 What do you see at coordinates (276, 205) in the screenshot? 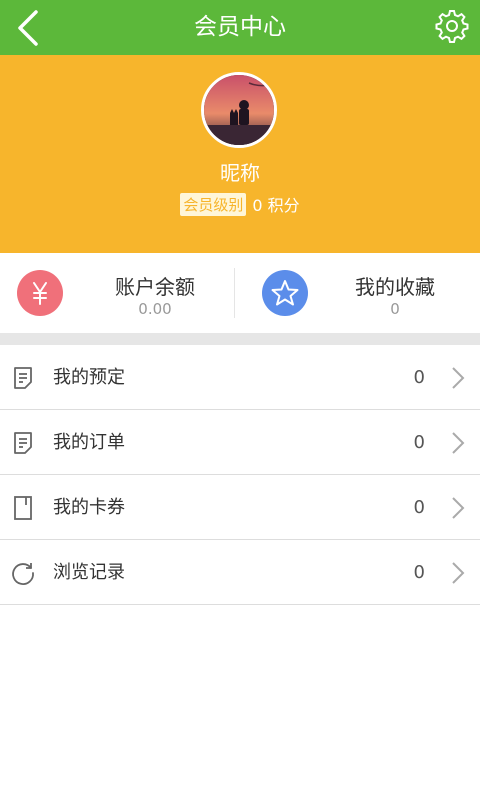
I see `points-text: 0 积分` at bounding box center [276, 205].